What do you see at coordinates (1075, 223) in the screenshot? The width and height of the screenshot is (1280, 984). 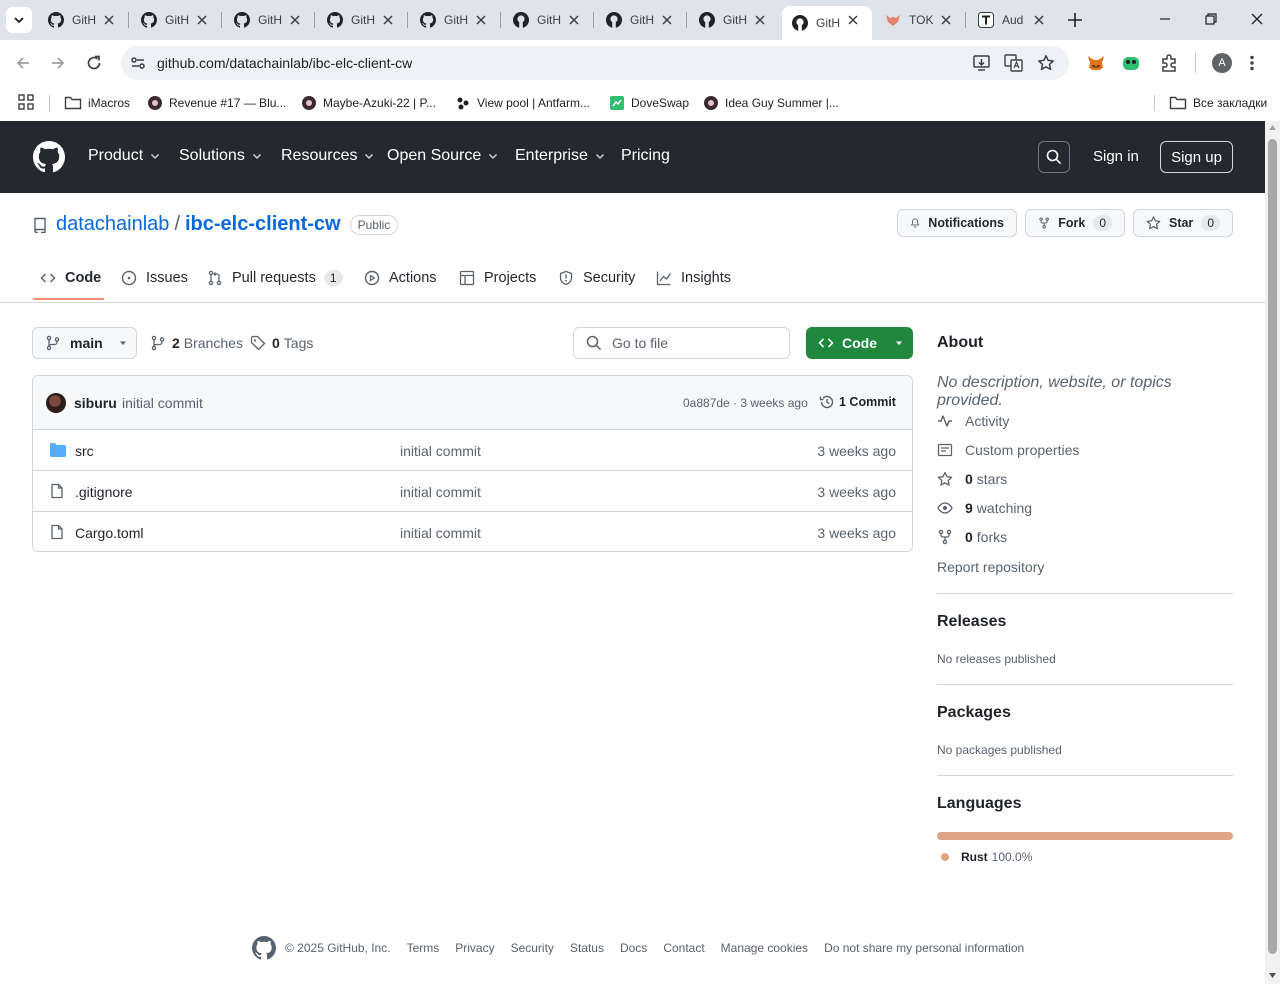 I see `fork-button: Fork 0` at bounding box center [1075, 223].